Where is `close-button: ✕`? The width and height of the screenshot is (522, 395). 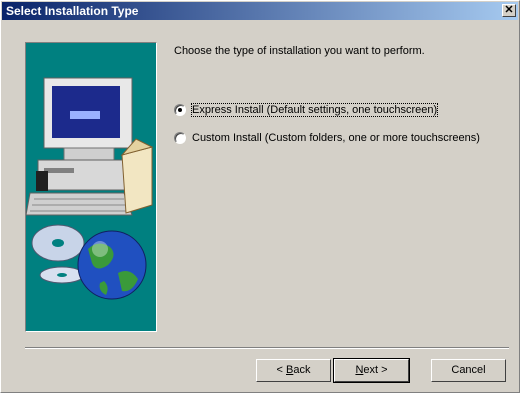 close-button: ✕ is located at coordinates (509, 10).